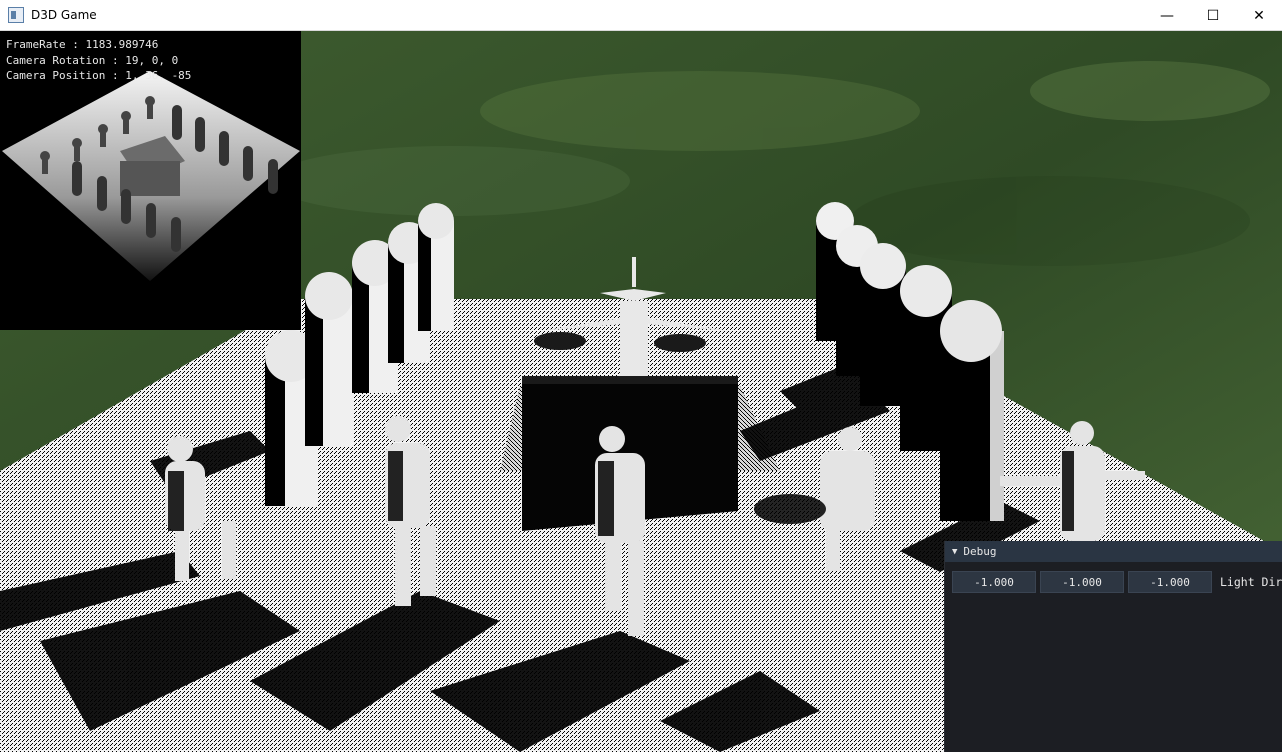 The image size is (1282, 752). I want to click on light-dir-label: Light Dir, so click(1251, 582).